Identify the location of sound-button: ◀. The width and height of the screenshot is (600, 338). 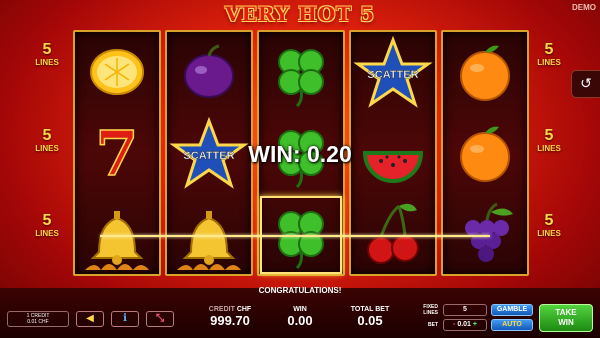
(90, 319).